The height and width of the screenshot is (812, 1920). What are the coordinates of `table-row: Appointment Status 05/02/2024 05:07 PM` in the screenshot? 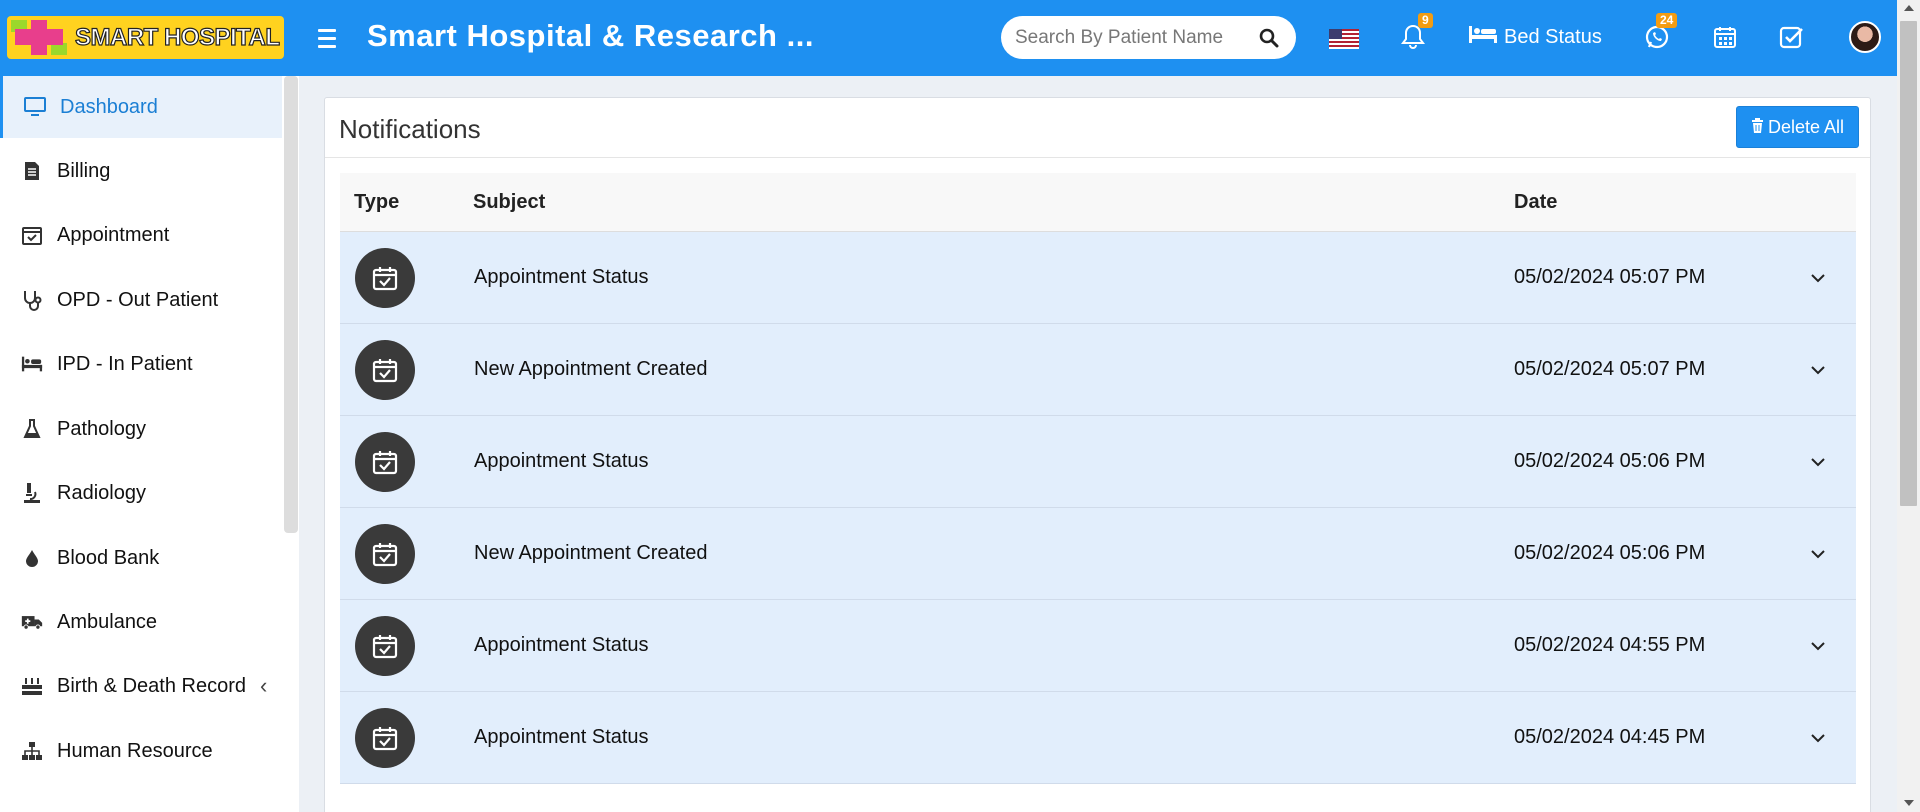 It's located at (1098, 278).